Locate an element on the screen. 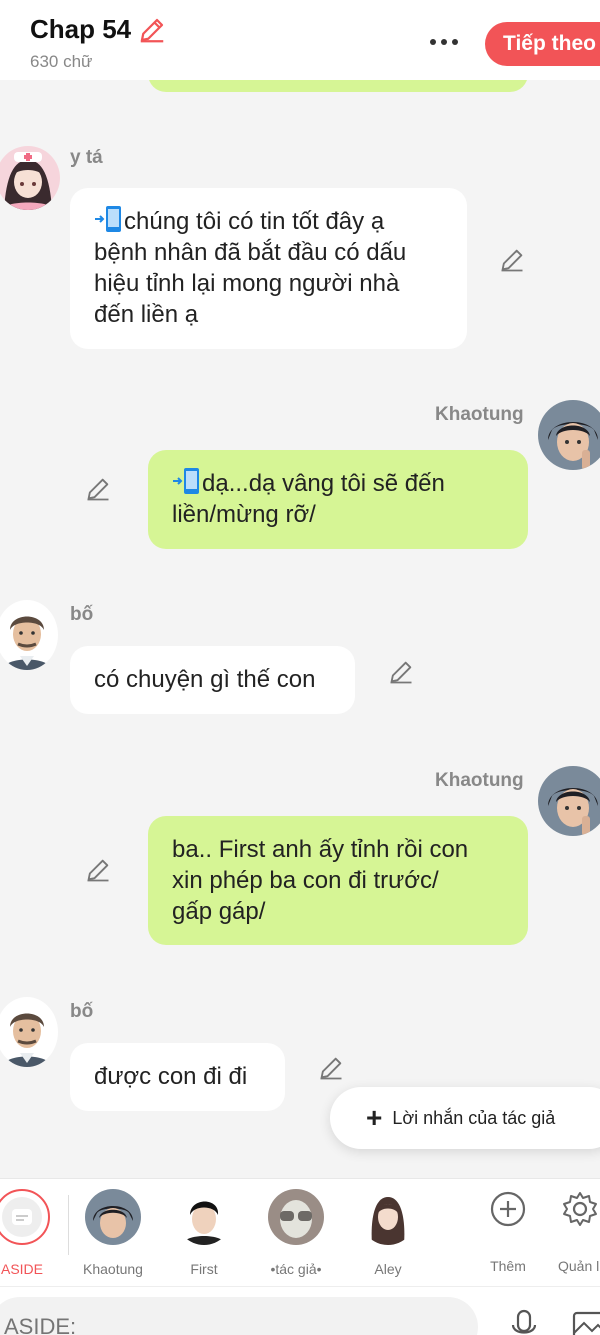 The width and height of the screenshot is (600, 1335). message-line: chúng tôi có tin tốt đây ạ is located at coordinates (269, 221).